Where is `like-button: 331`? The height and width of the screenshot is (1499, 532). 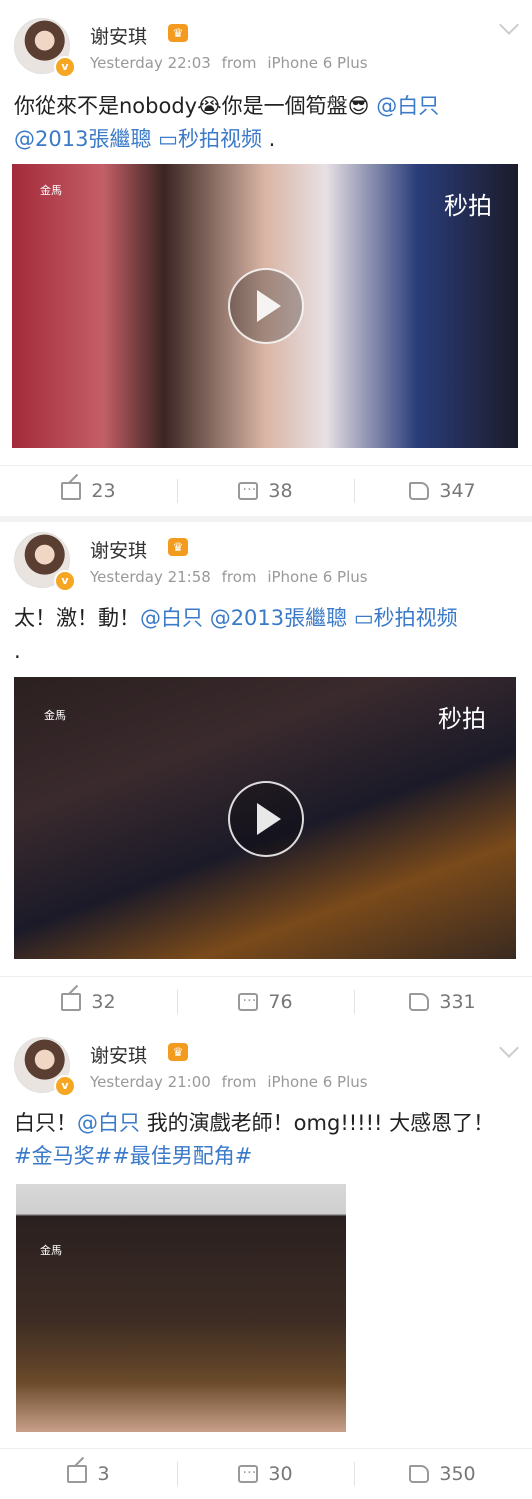 like-button: 331 is located at coordinates (442, 1002).